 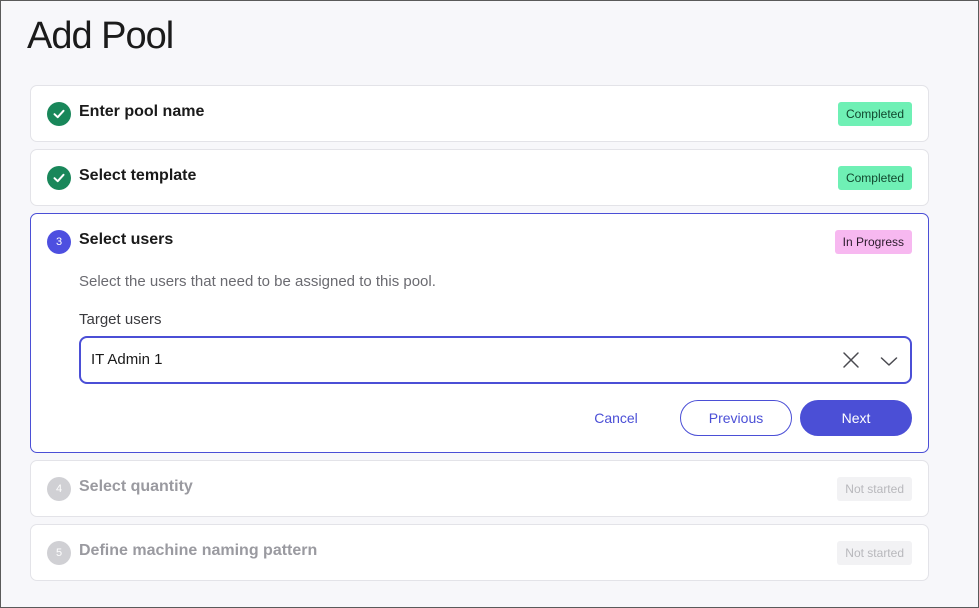 What do you see at coordinates (616, 418) in the screenshot?
I see `cancel-button: Cancel` at bounding box center [616, 418].